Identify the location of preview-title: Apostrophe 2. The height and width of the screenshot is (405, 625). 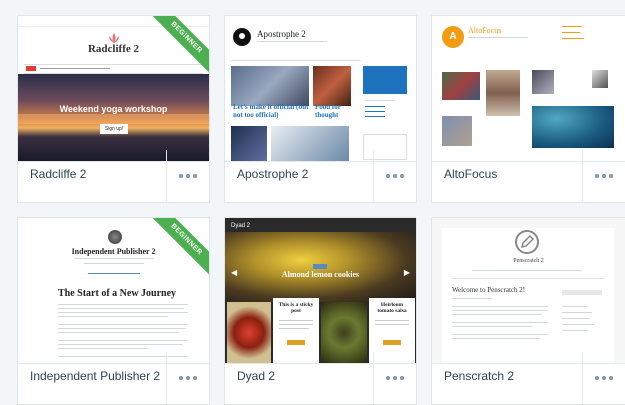
(281, 34).